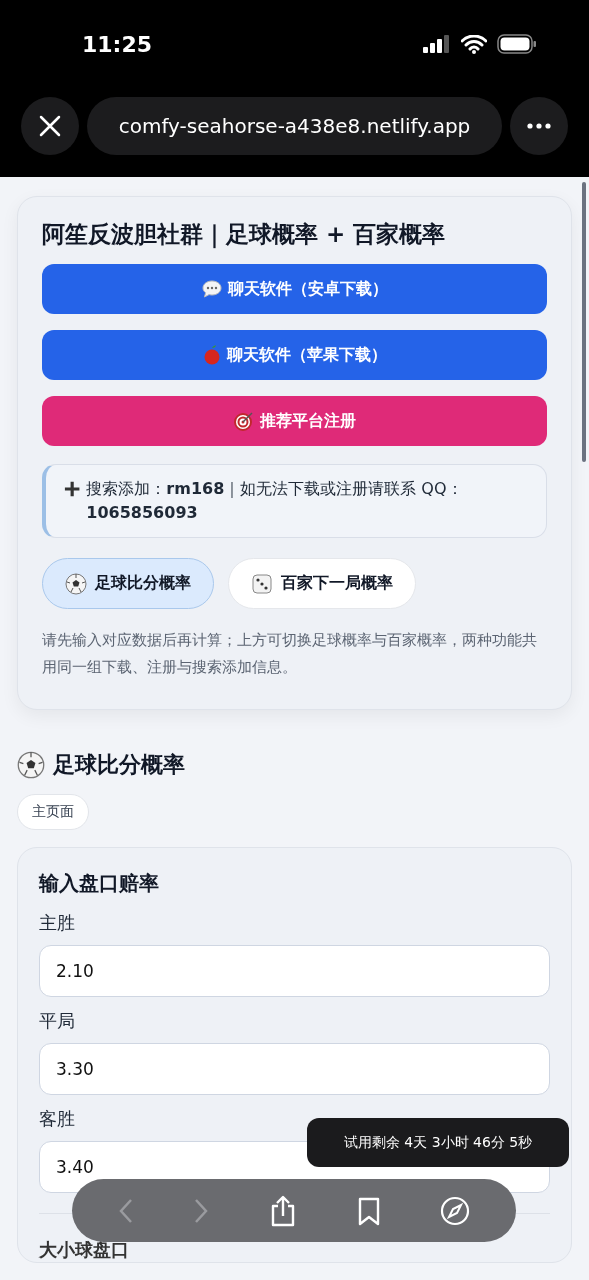 The width and height of the screenshot is (589, 1280). I want to click on section-title: 足球比分概率, so click(119, 765).